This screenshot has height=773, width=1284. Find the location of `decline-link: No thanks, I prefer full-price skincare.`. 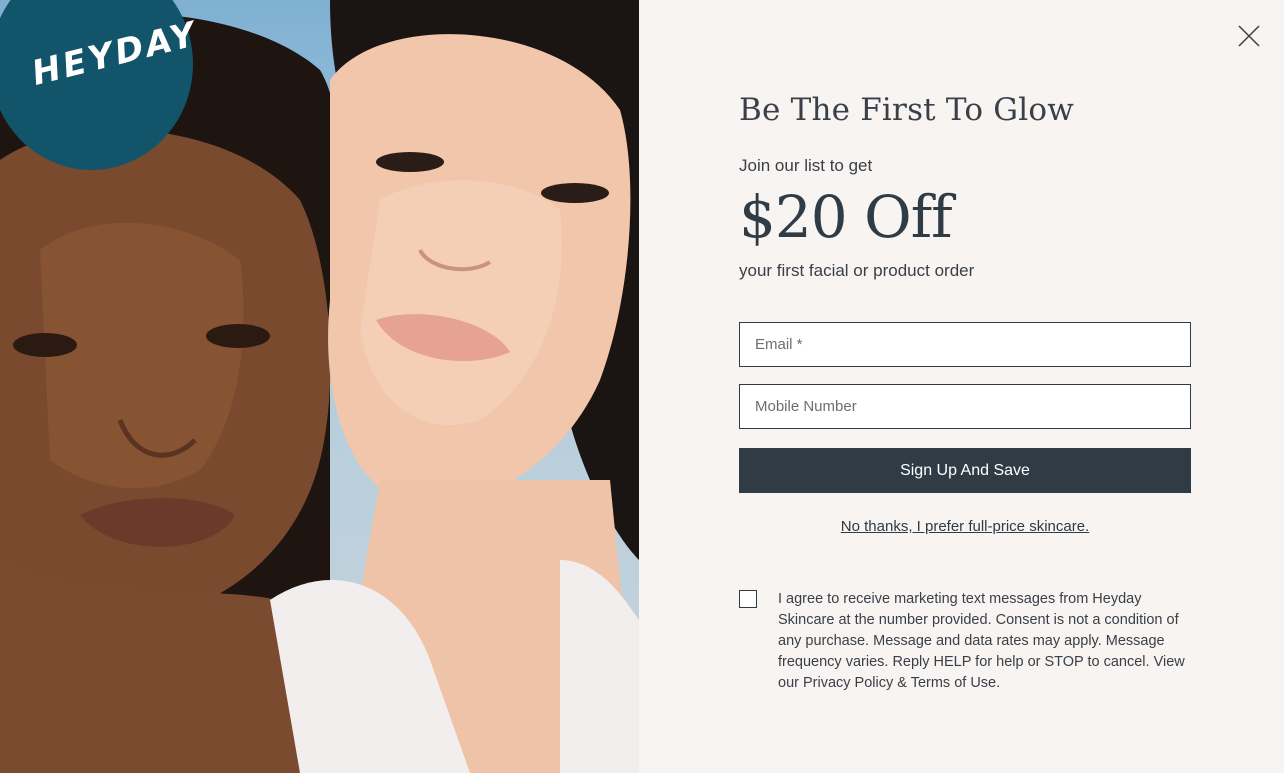

decline-link: No thanks, I prefer full-price skincare. is located at coordinates (965, 526).